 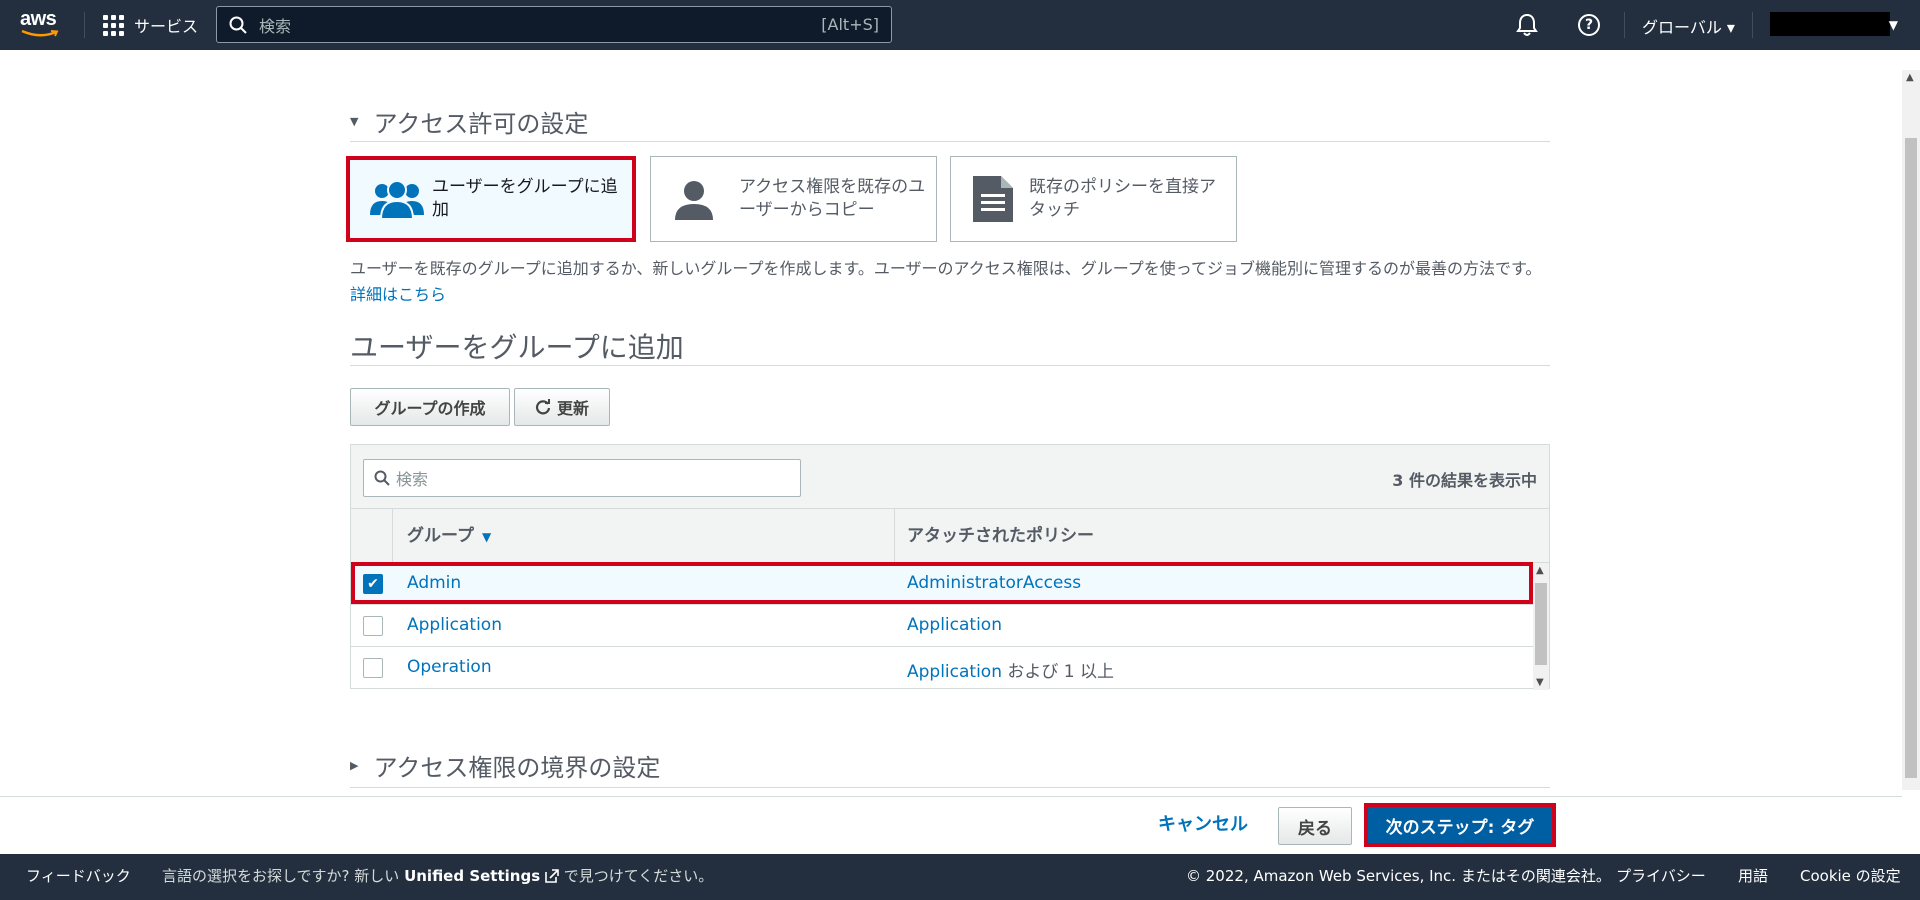 What do you see at coordinates (1589, 25) in the screenshot?
I see `help-icon: ?` at bounding box center [1589, 25].